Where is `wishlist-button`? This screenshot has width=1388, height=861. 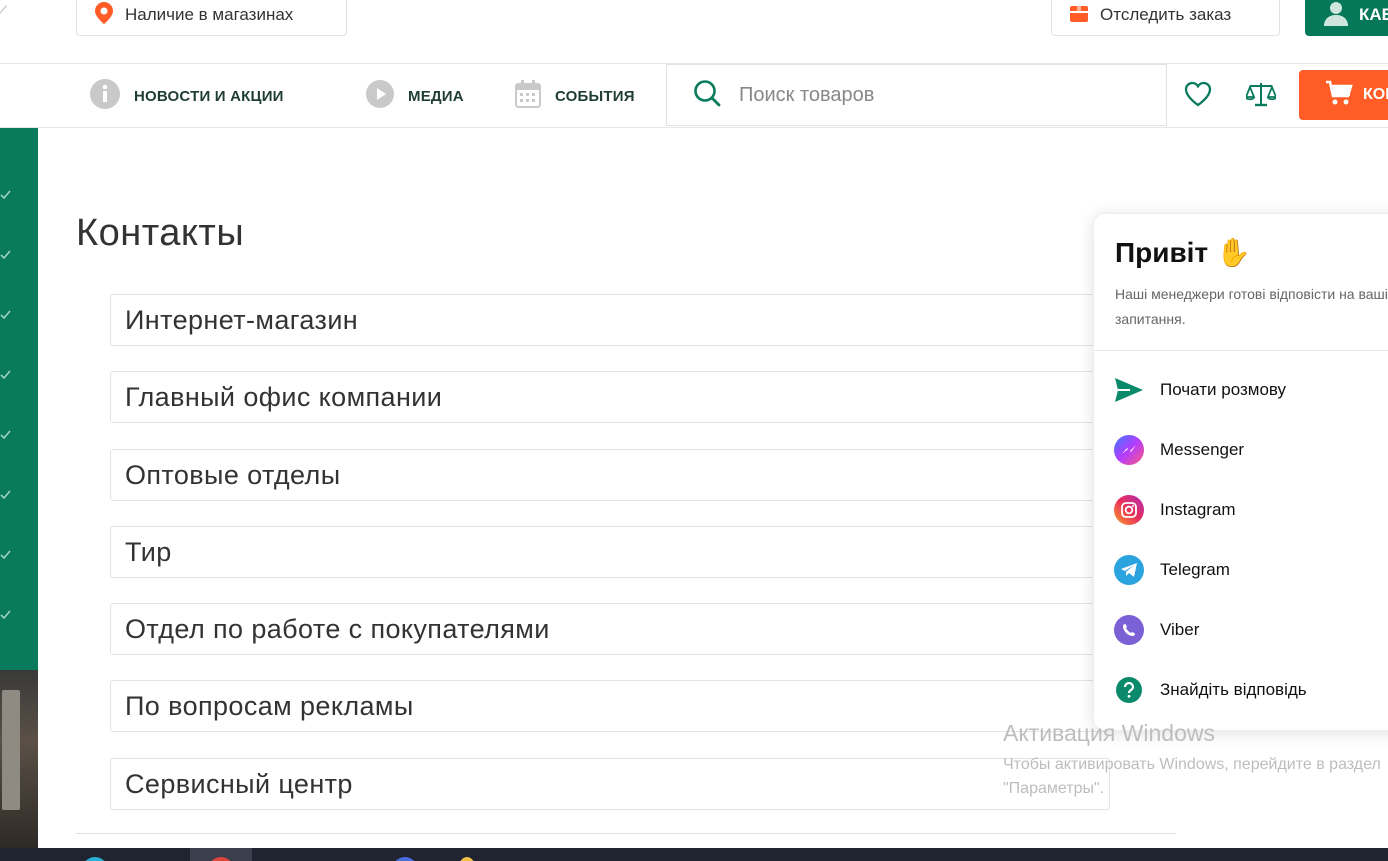 wishlist-button is located at coordinates (1198, 96).